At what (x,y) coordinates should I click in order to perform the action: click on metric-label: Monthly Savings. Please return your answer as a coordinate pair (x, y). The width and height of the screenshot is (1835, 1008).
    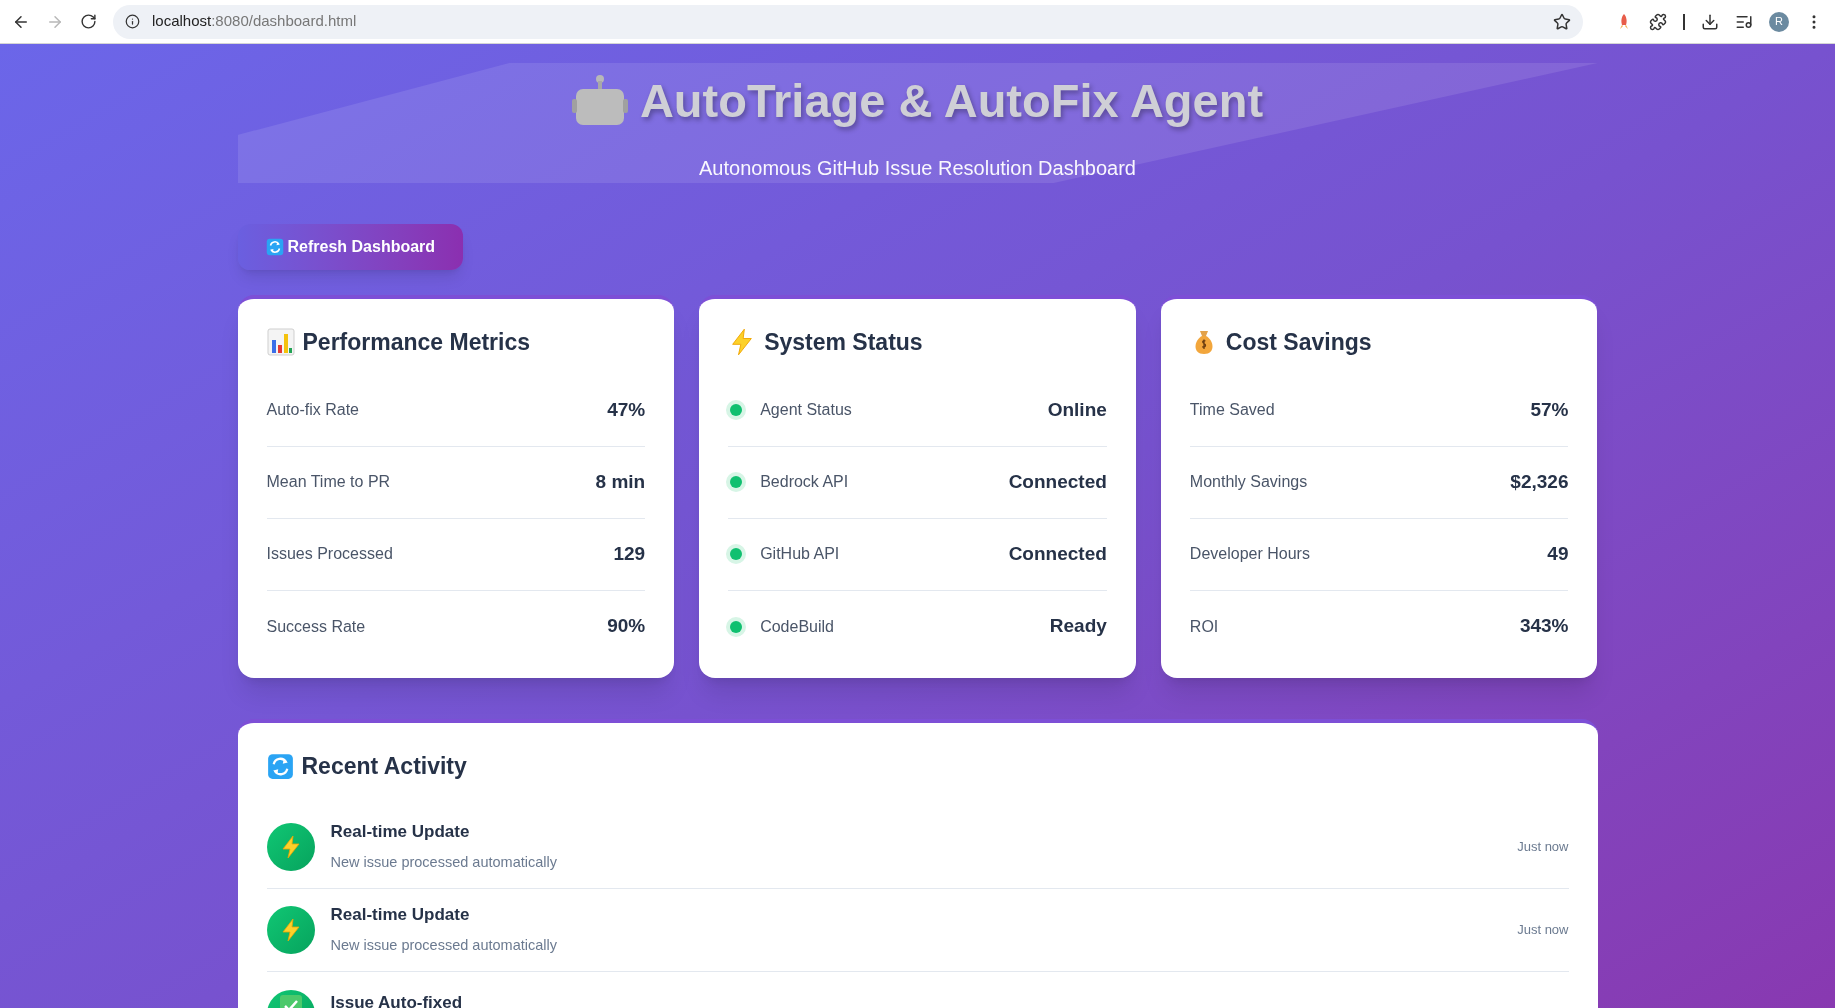
    Looking at the image, I should click on (1248, 482).